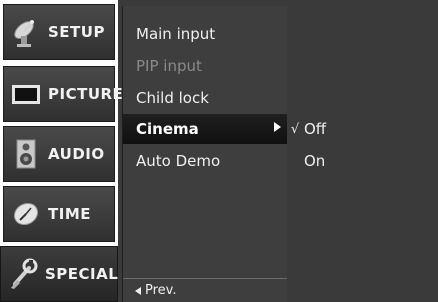 This screenshot has height=302, width=438. I want to click on tab-time-label: TIME, so click(69, 214).